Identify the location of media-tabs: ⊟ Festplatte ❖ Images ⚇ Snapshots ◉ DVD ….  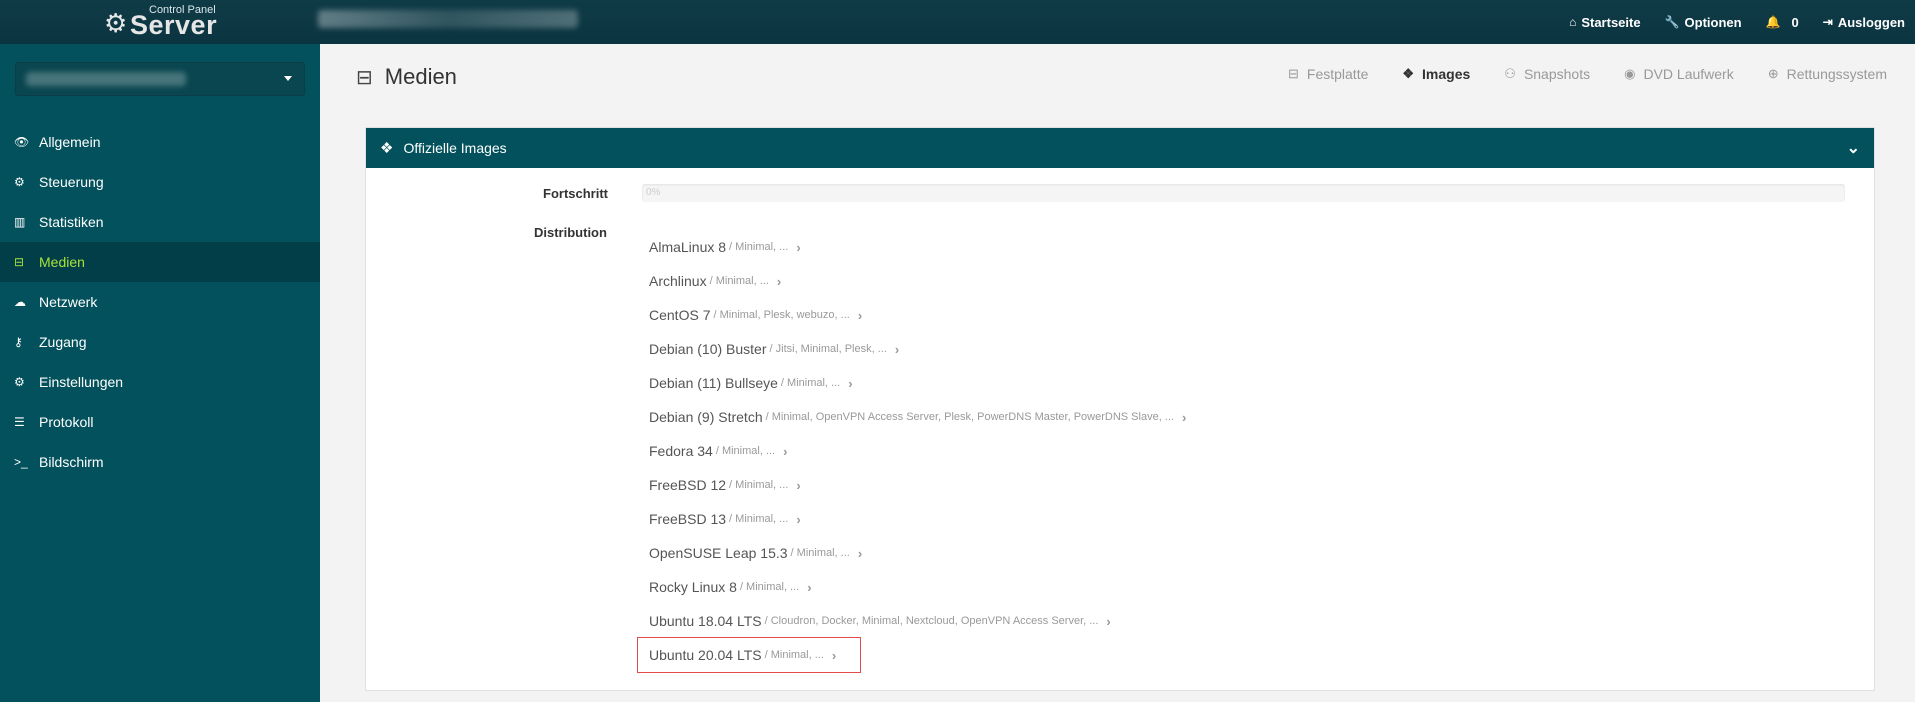
(1570, 74).